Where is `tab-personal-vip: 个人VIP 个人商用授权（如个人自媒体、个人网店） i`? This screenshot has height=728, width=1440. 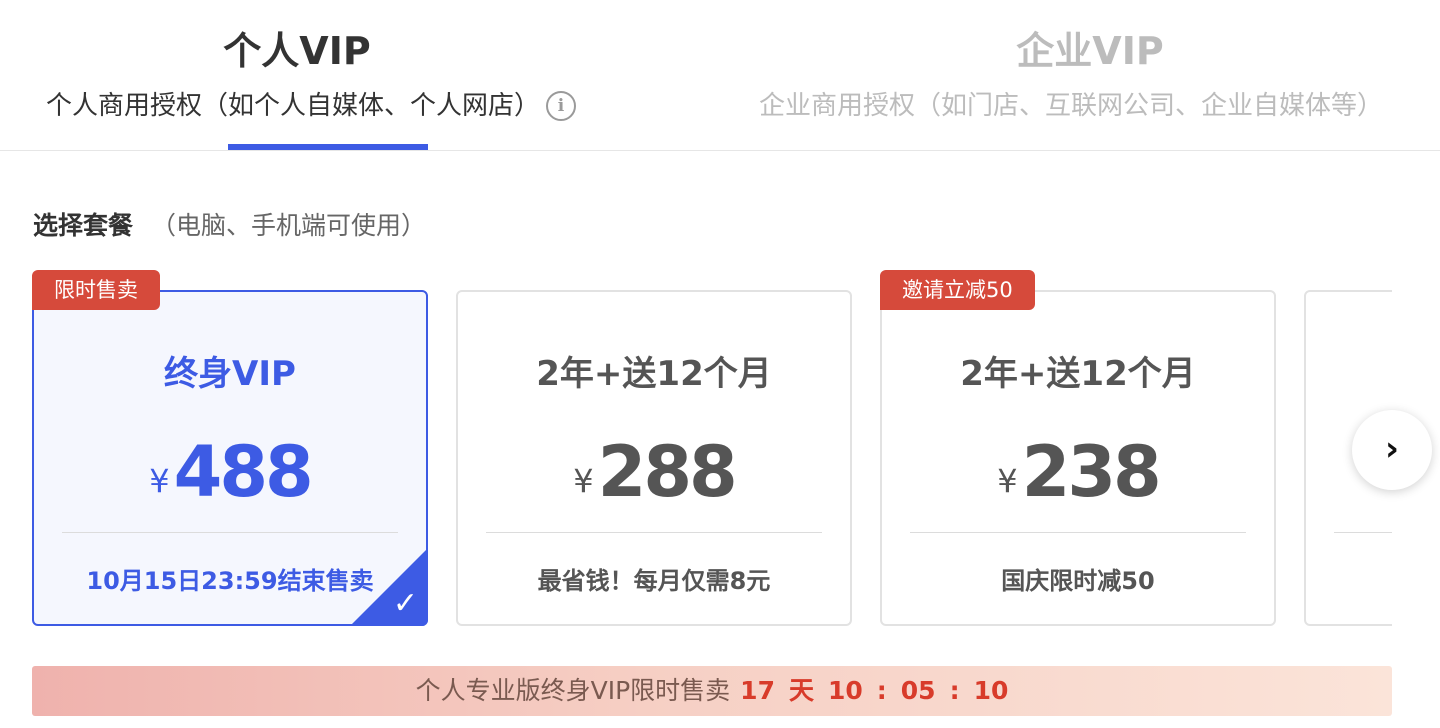
tab-personal-vip: 个人VIP 个人商用授权（如个人自媒体、个人网店） i is located at coordinates (330, 75).